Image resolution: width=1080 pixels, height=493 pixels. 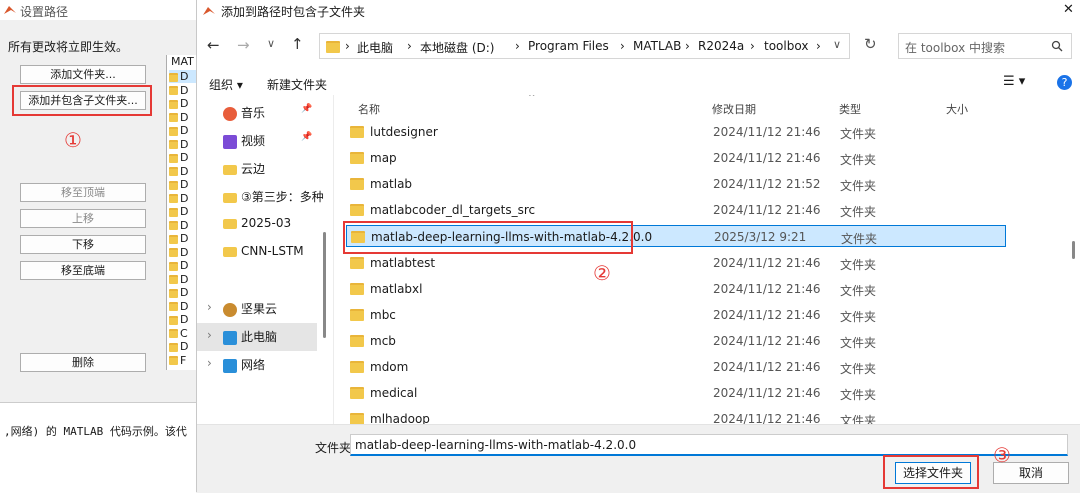 What do you see at coordinates (850, 109) in the screenshot?
I see `column-type: 类型` at bounding box center [850, 109].